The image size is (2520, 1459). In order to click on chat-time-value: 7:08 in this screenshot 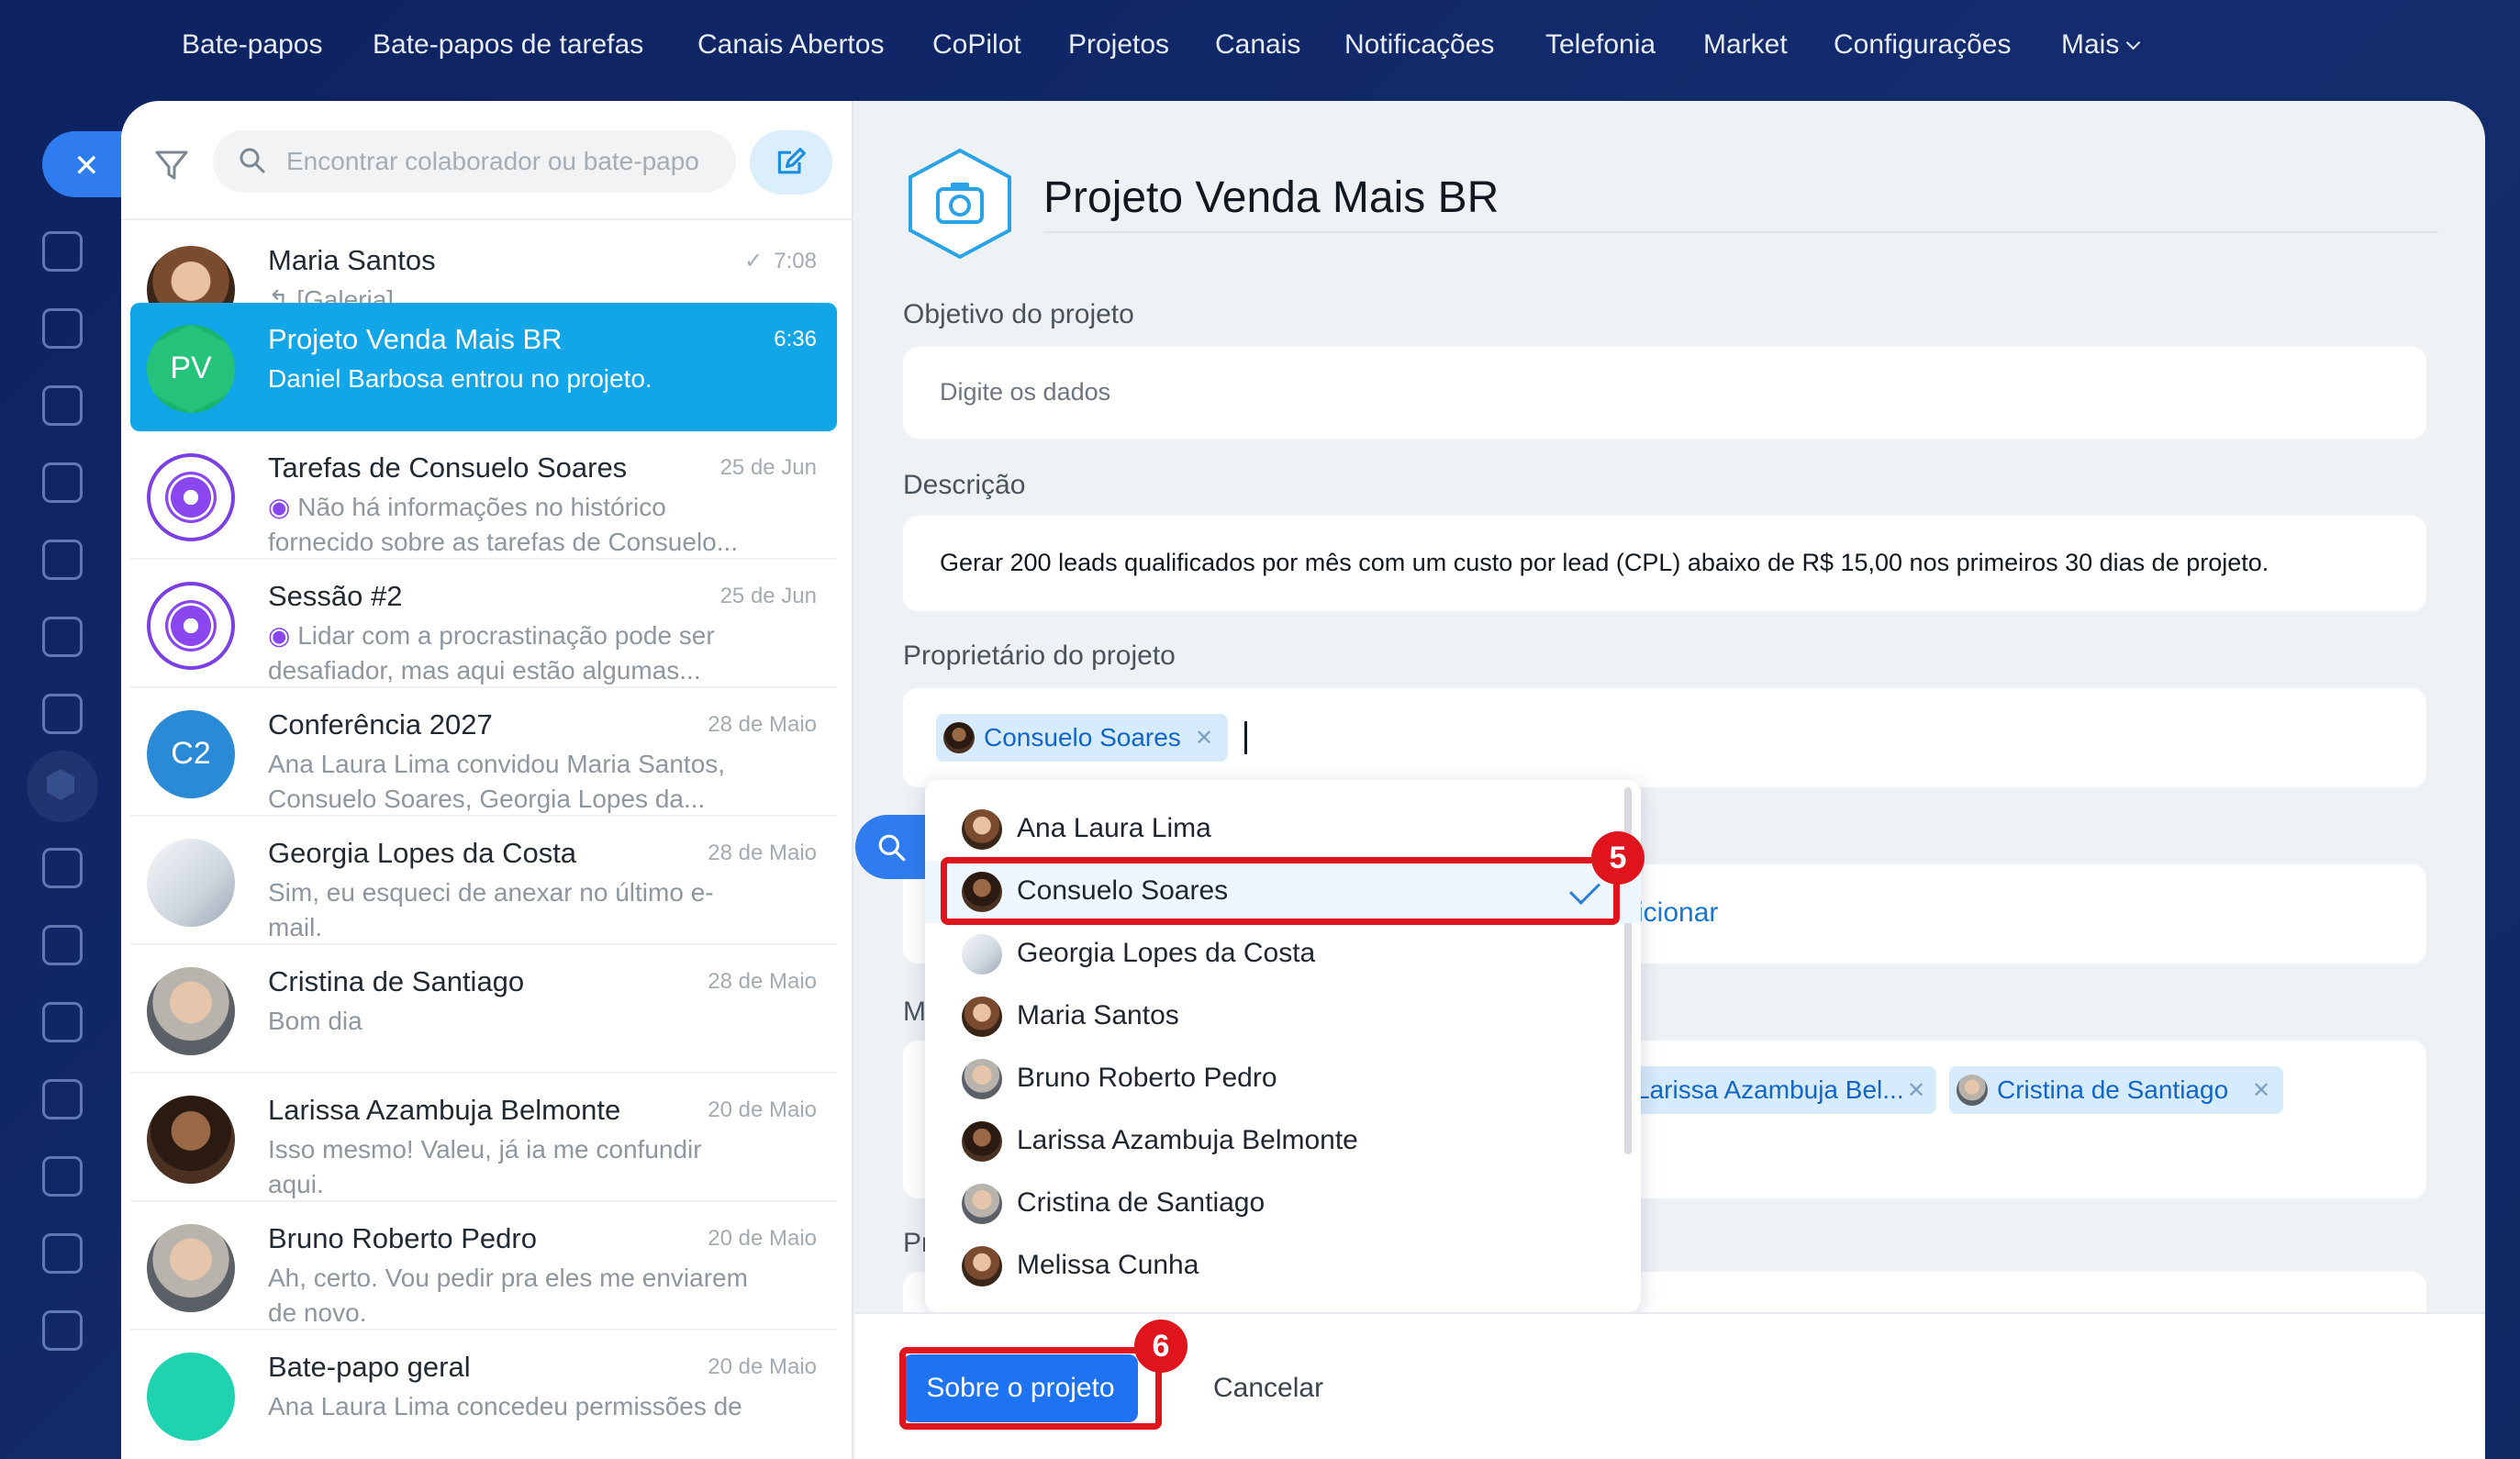, I will do `click(795, 261)`.